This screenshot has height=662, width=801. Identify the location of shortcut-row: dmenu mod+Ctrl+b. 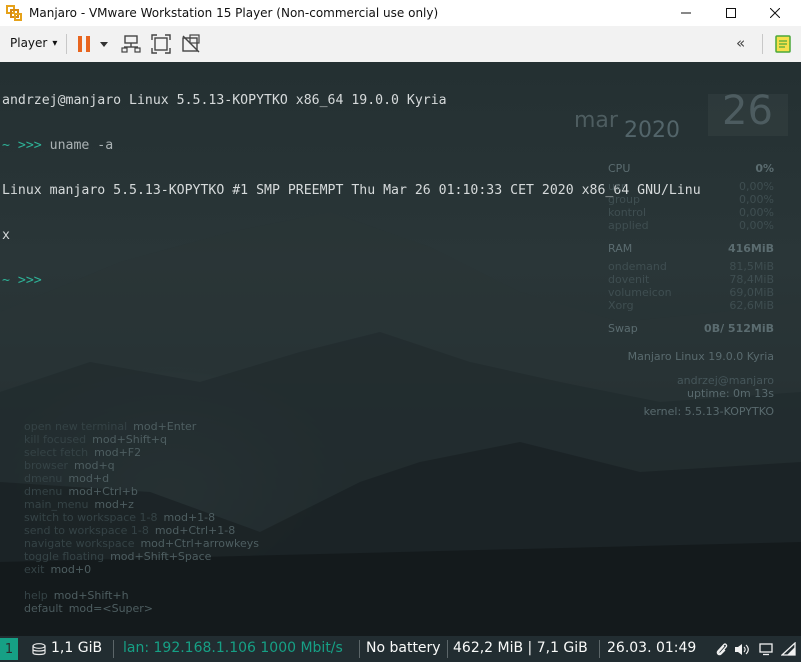
(141, 491).